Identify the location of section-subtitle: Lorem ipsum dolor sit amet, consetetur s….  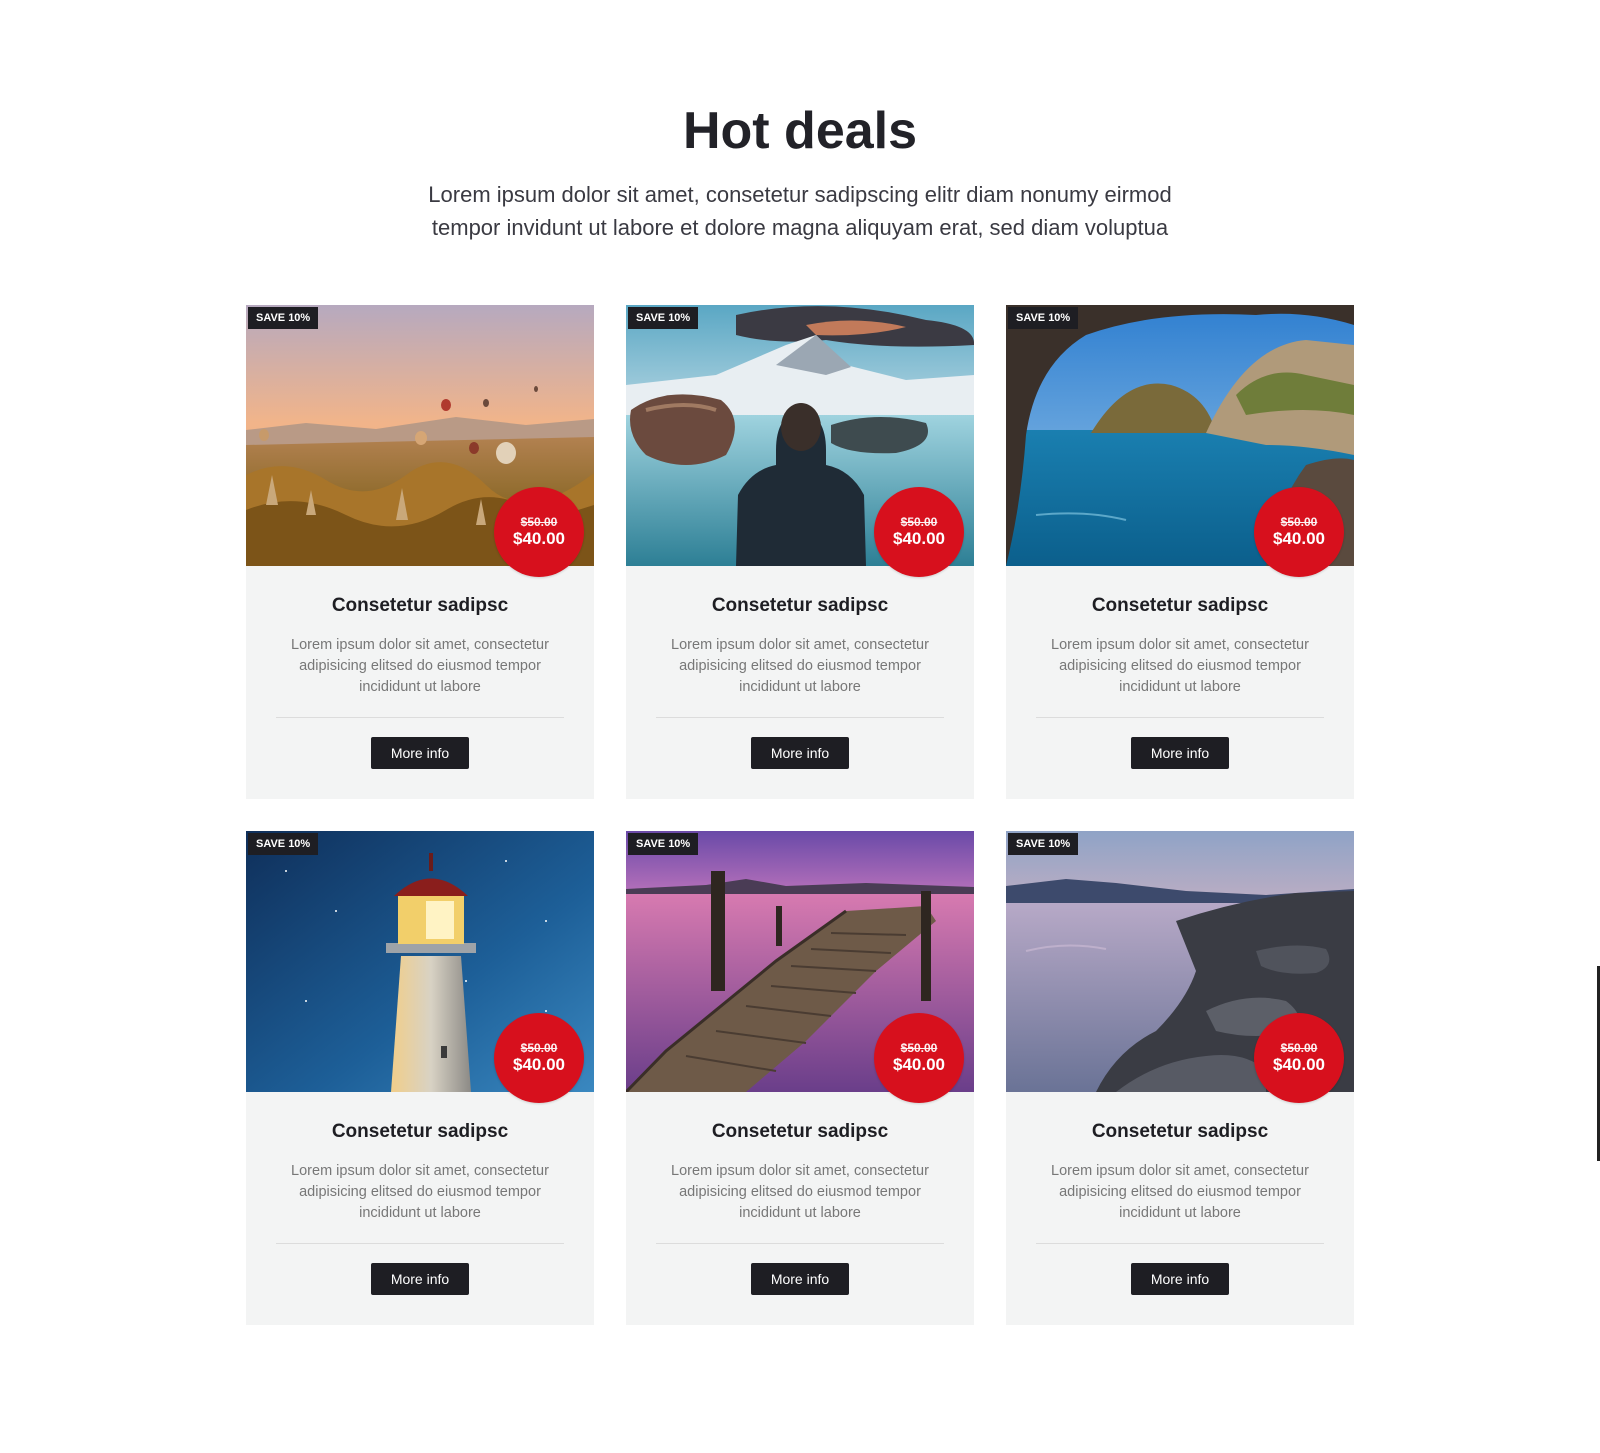
(800, 211).